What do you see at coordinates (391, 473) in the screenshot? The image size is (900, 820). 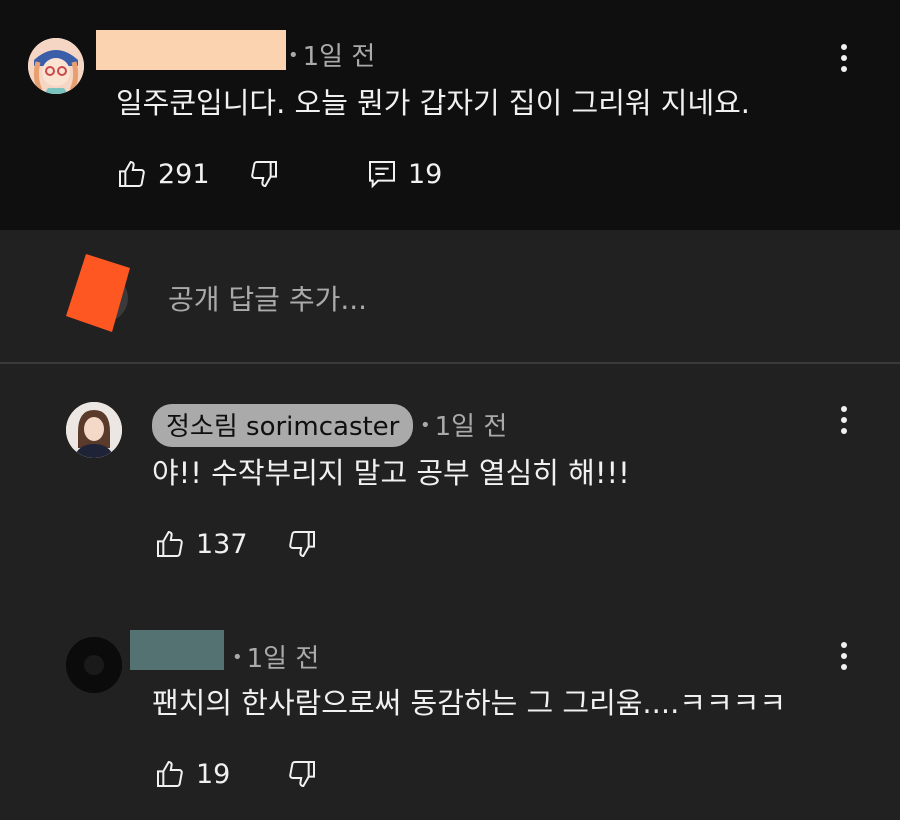 I see `comment-text: 야!! 수작부리지 말고 공부 열심히 해!!!` at bounding box center [391, 473].